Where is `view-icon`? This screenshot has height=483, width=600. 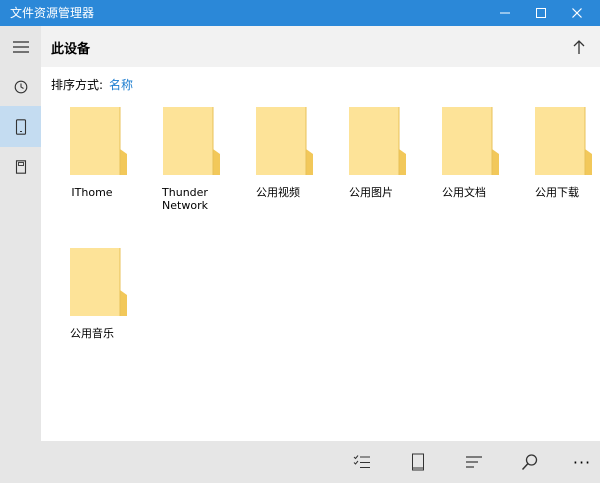
view-icon is located at coordinates (418, 462).